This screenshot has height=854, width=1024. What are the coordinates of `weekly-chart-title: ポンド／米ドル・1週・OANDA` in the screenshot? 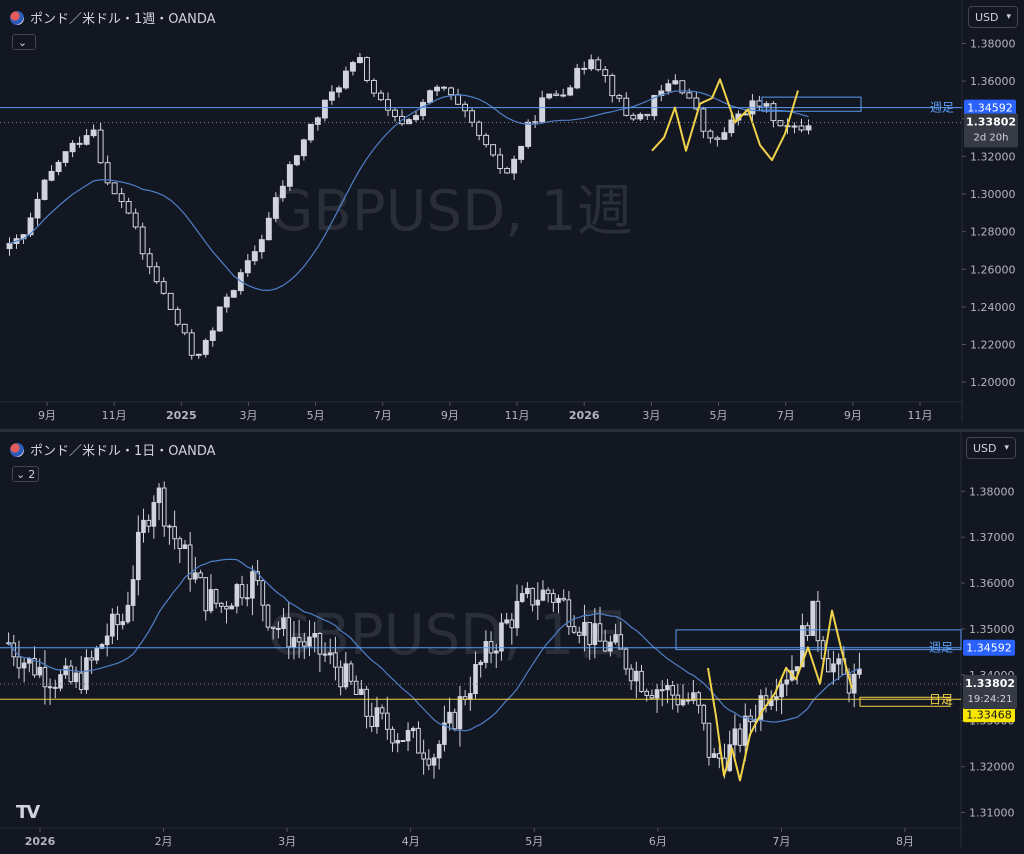 It's located at (113, 17).